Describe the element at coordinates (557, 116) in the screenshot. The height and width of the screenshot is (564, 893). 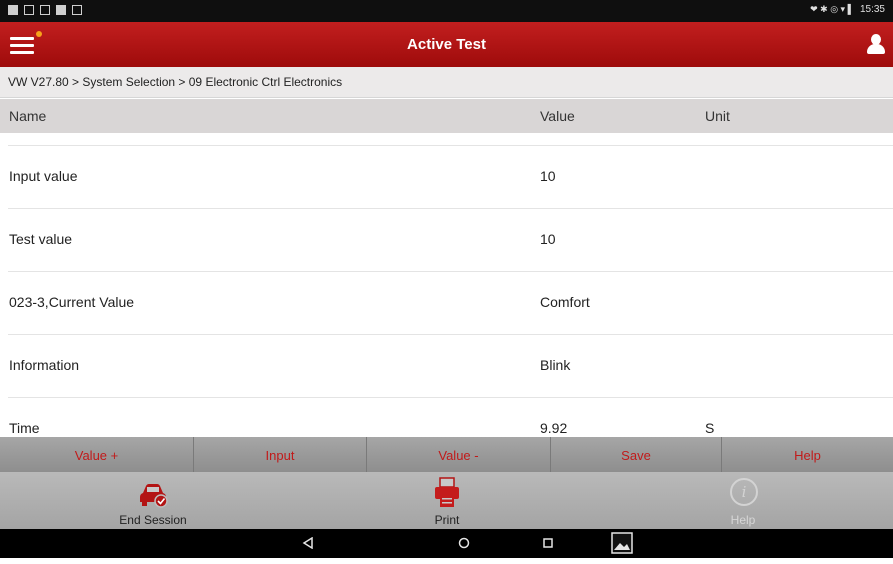
I see `column-header-value: Value` at that location.